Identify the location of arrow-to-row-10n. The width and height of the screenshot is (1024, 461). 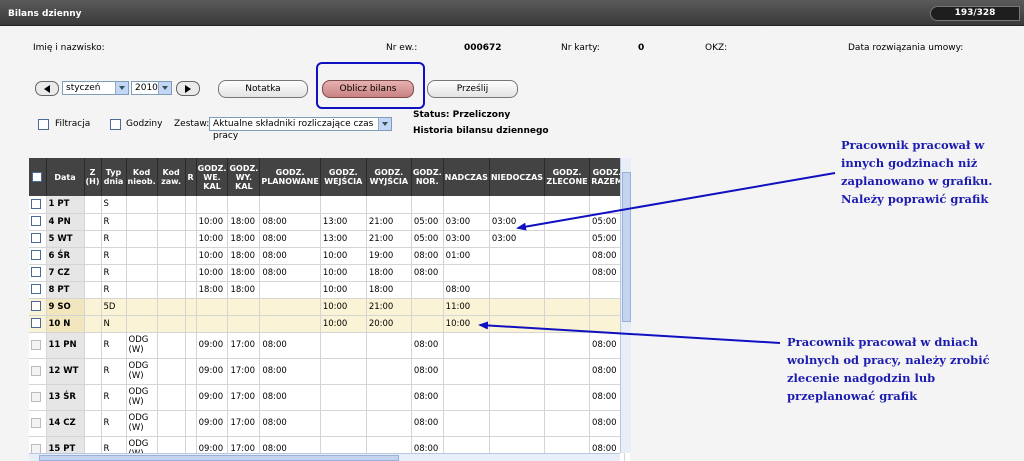
(629, 332).